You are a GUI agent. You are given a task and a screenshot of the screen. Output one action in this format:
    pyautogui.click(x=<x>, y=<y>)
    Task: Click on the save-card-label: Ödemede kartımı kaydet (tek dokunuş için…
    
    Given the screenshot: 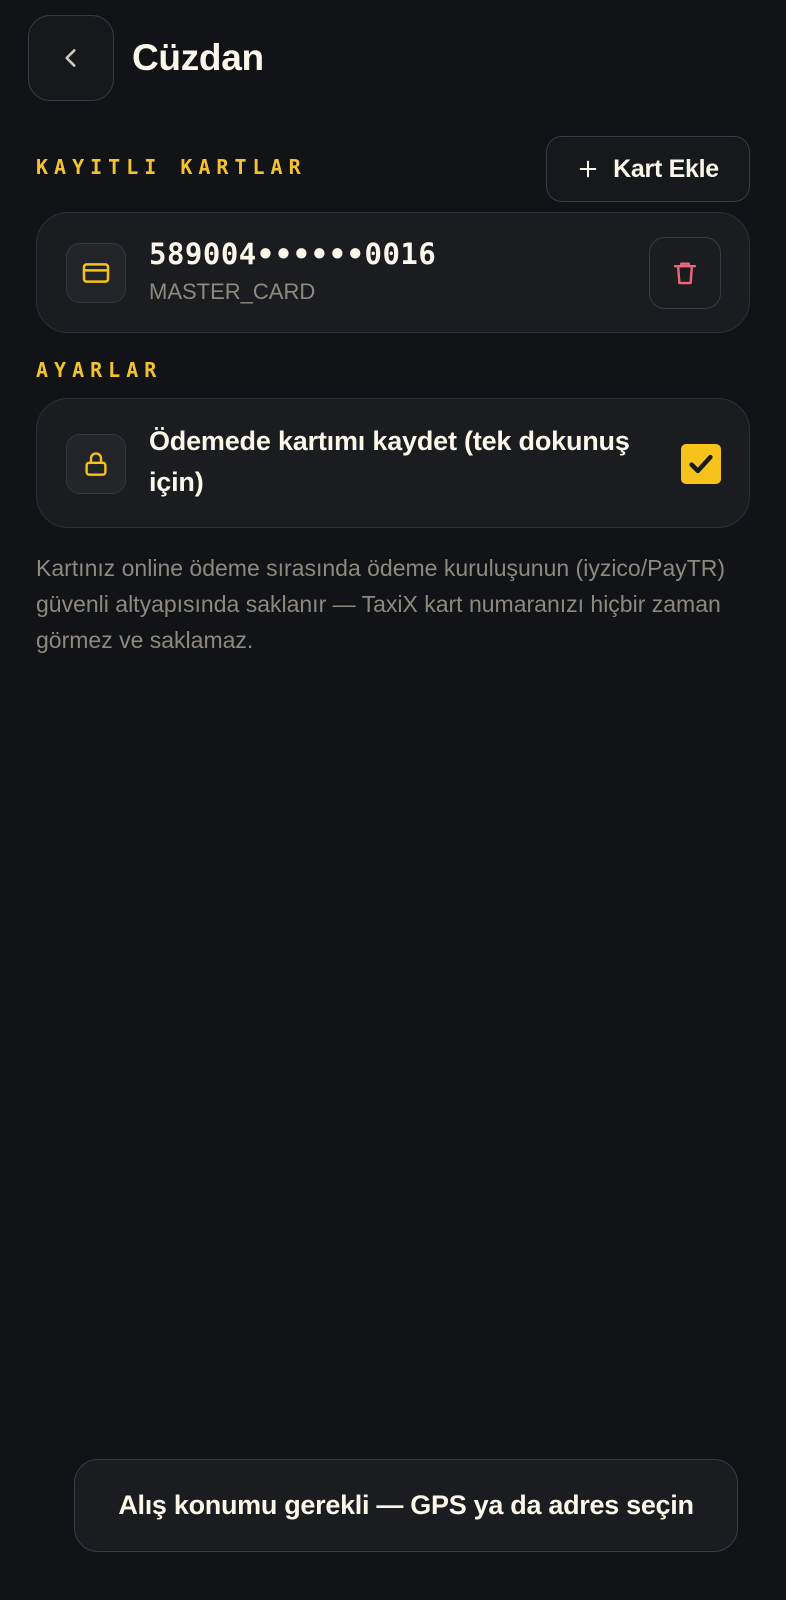 What is the action you would take?
    pyautogui.click(x=389, y=461)
    